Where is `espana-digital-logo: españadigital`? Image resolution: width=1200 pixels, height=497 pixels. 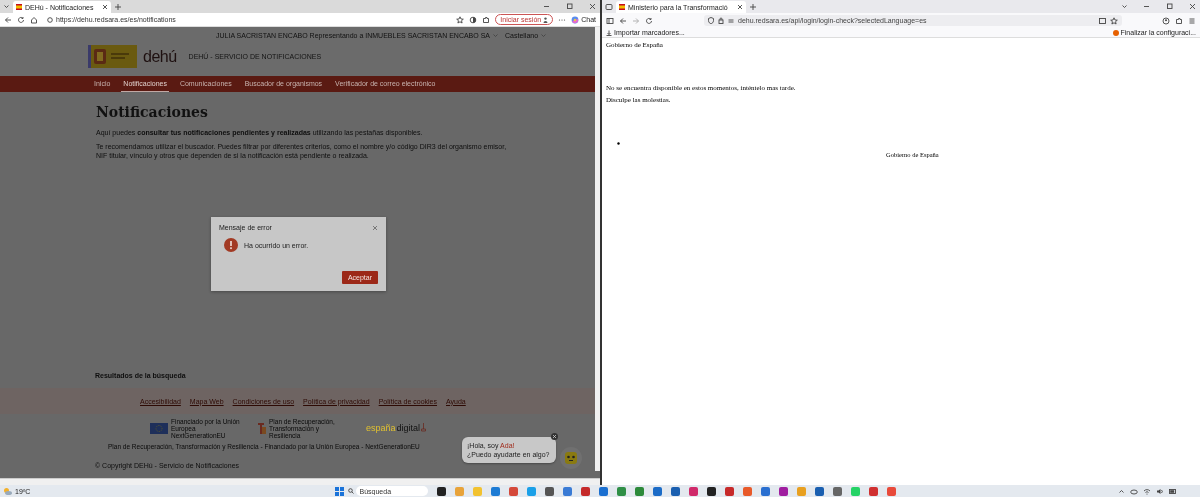
espana-digital-logo: españadigital is located at coordinates (396, 428).